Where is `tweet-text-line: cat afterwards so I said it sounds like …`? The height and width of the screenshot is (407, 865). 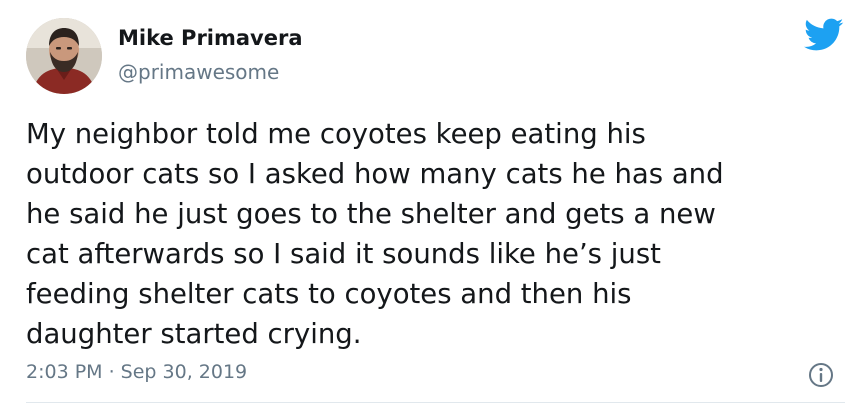 tweet-text-line: cat afterwards so I said it sounds like … is located at coordinates (343, 254).